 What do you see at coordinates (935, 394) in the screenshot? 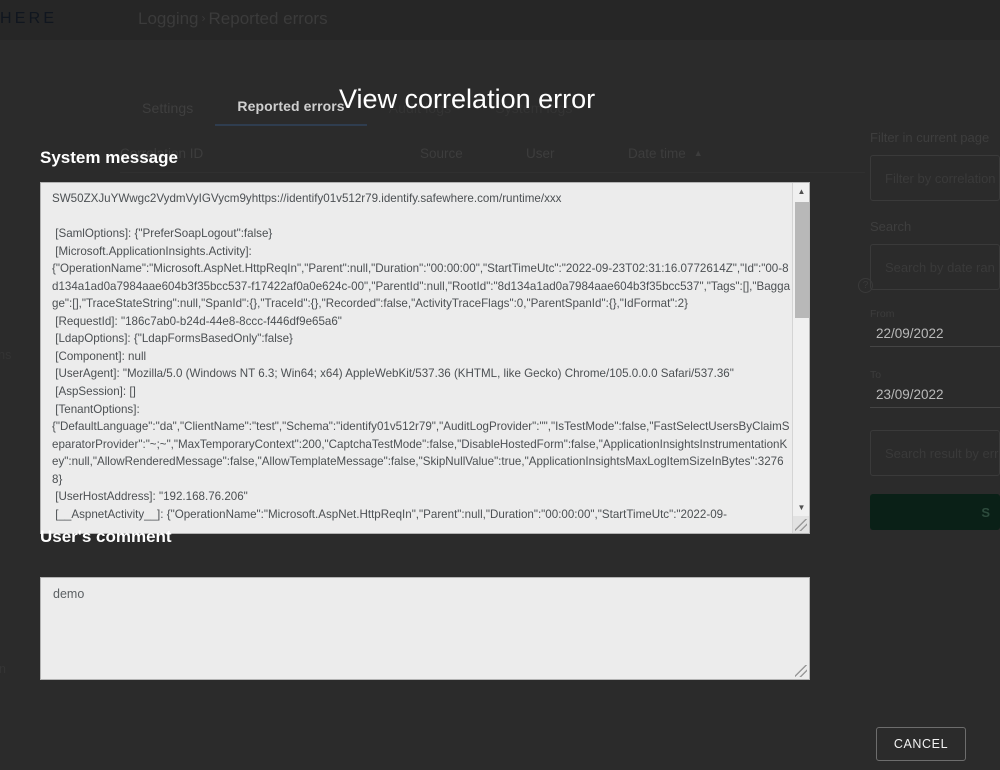
I see `to-date-value: 23/09/2022` at bounding box center [935, 394].